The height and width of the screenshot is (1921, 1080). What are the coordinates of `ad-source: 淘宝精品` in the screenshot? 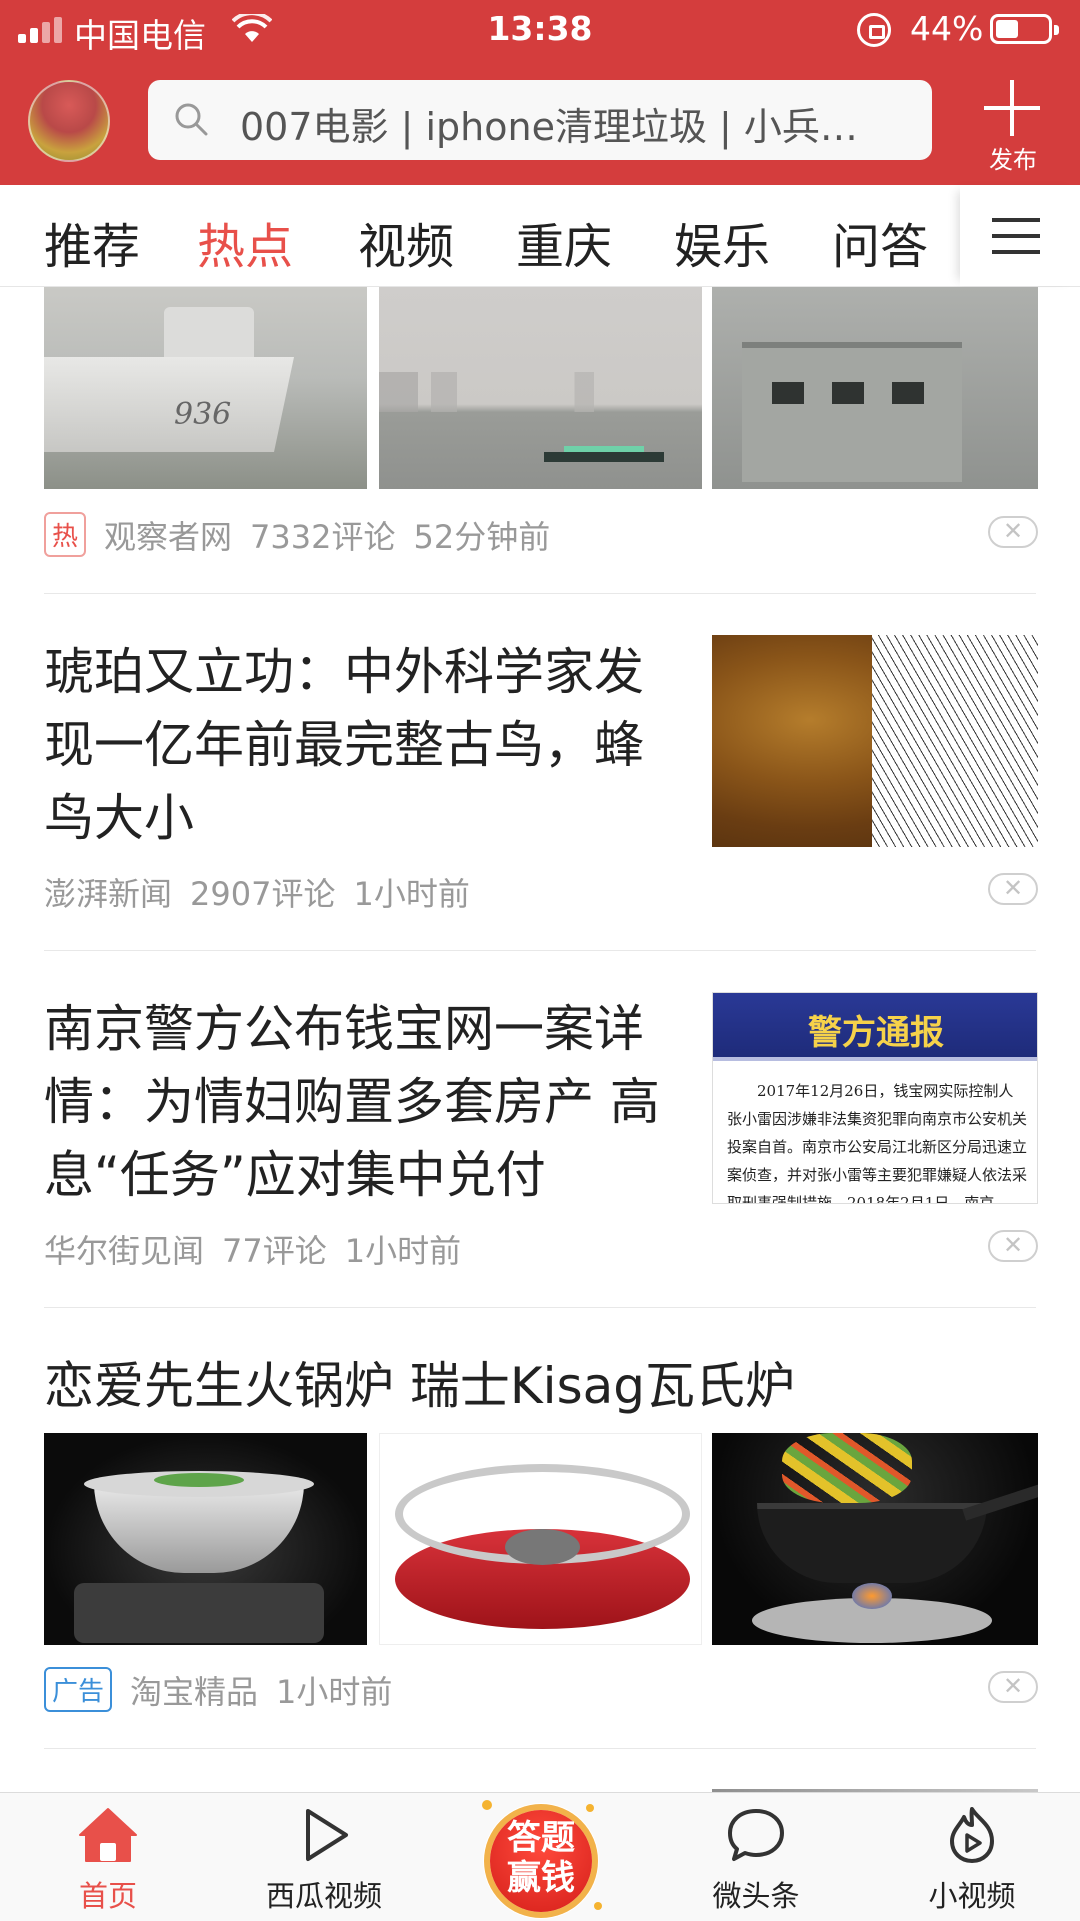 It's located at (194, 1692).